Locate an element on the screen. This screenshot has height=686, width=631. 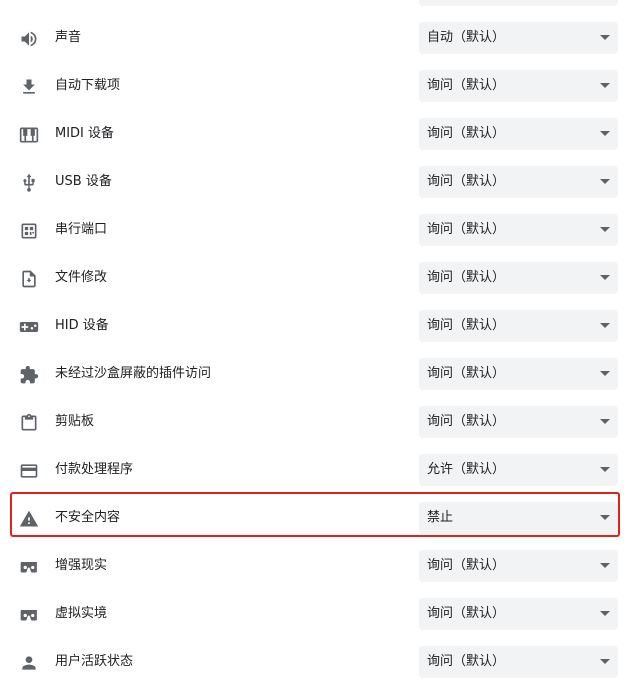
setting-row-file-editing: 文件修改 询问（默认） is located at coordinates (315, 278).